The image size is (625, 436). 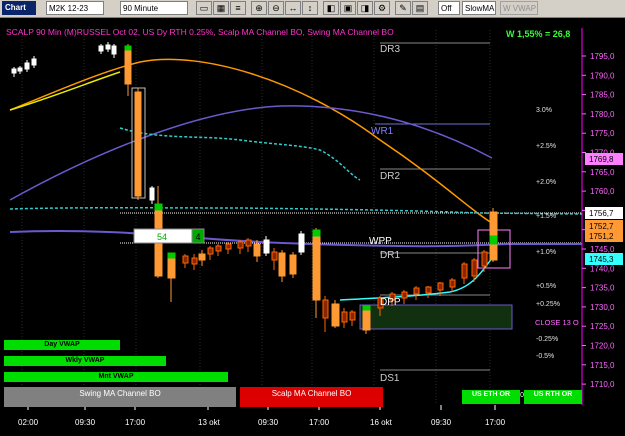 I want to click on price-tick-label: 1775,0, so click(x=602, y=133).